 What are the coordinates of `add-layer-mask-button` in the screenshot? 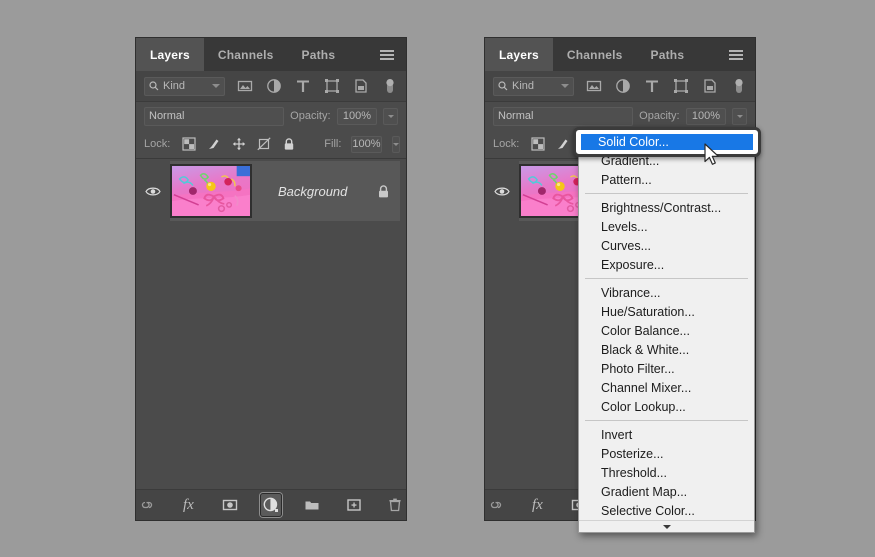 It's located at (230, 505).